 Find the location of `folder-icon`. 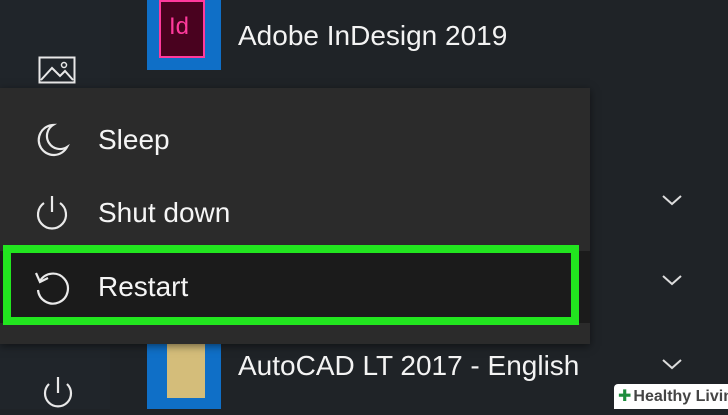

folder-icon is located at coordinates (186, 370).